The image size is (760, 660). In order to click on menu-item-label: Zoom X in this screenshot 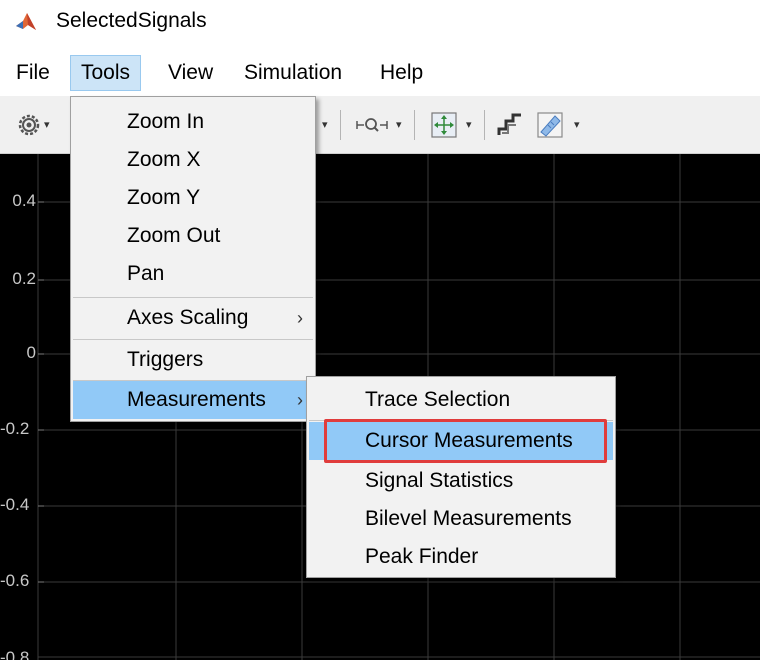, I will do `click(164, 159)`.